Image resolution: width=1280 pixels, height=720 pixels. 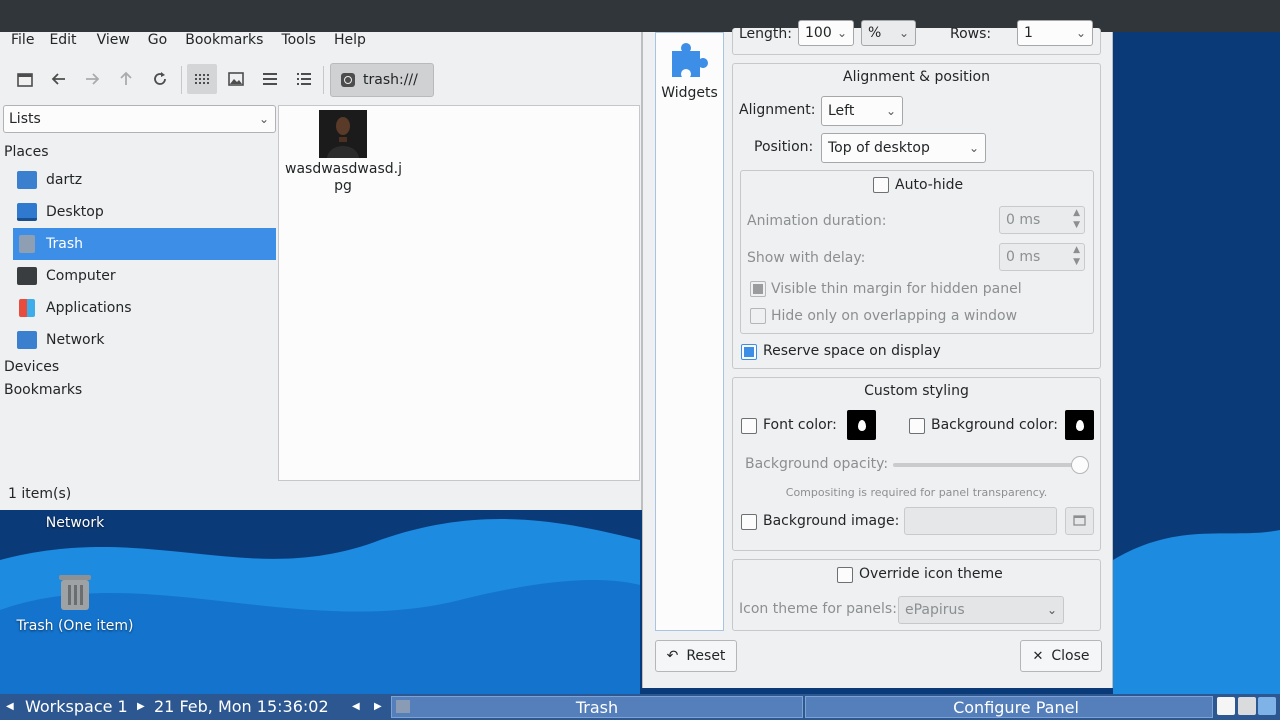 I want to click on thumbnail-view-icon, so click(x=236, y=79).